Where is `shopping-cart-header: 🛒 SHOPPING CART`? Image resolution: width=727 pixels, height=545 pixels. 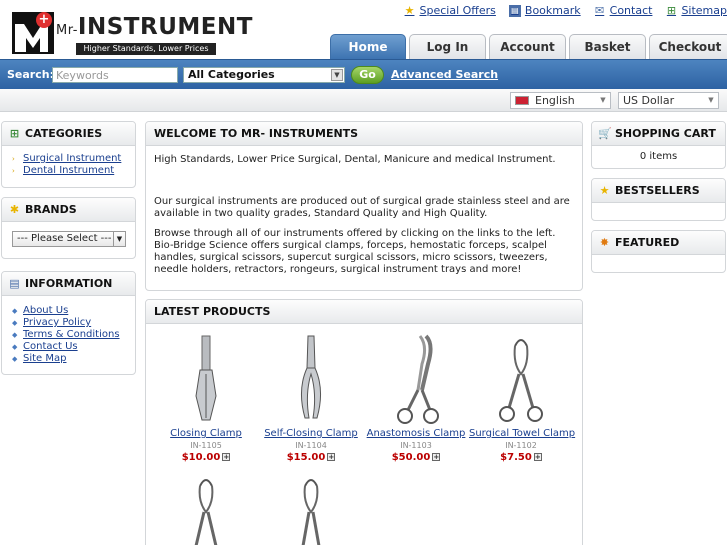 shopping-cart-header: 🛒 SHOPPING CART is located at coordinates (658, 134).